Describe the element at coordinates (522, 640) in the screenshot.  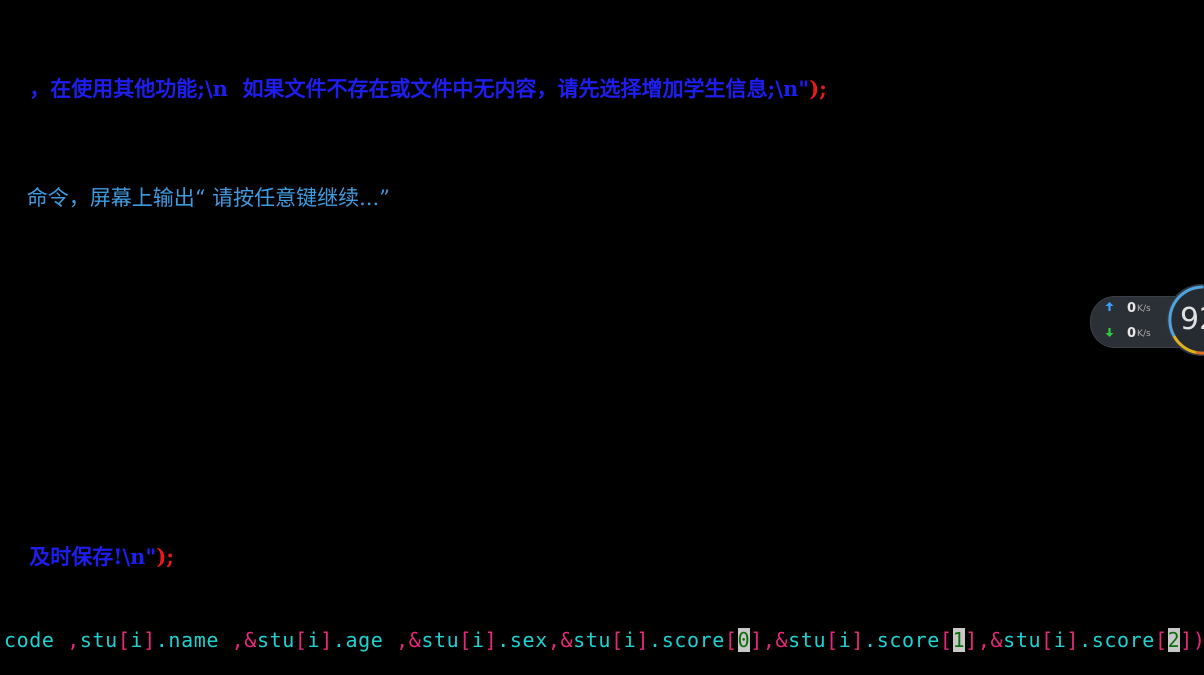
I see `identifier: .sex` at that location.